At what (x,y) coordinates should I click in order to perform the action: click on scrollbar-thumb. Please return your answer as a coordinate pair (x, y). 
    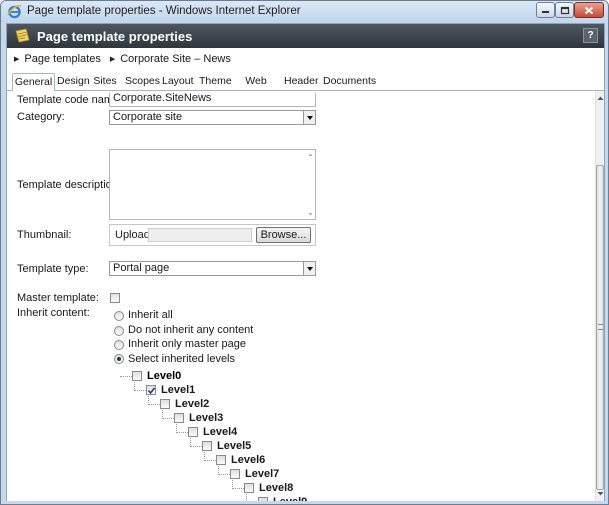
    Looking at the image, I should click on (600, 327).